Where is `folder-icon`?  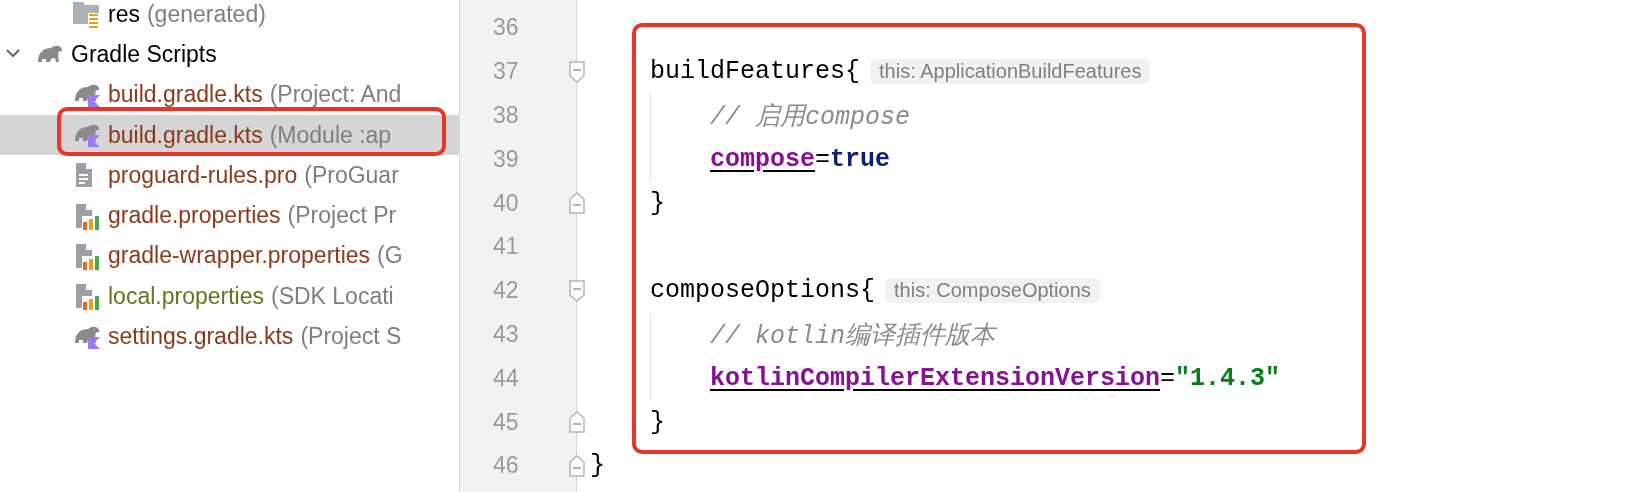
folder-icon is located at coordinates (86, 14).